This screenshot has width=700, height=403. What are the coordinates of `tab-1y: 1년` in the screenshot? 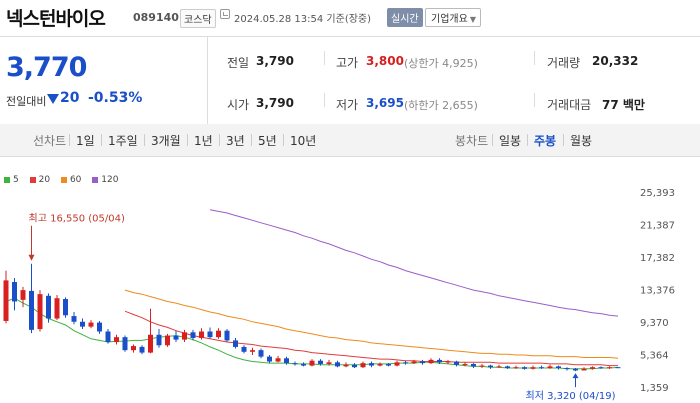 It's located at (203, 140).